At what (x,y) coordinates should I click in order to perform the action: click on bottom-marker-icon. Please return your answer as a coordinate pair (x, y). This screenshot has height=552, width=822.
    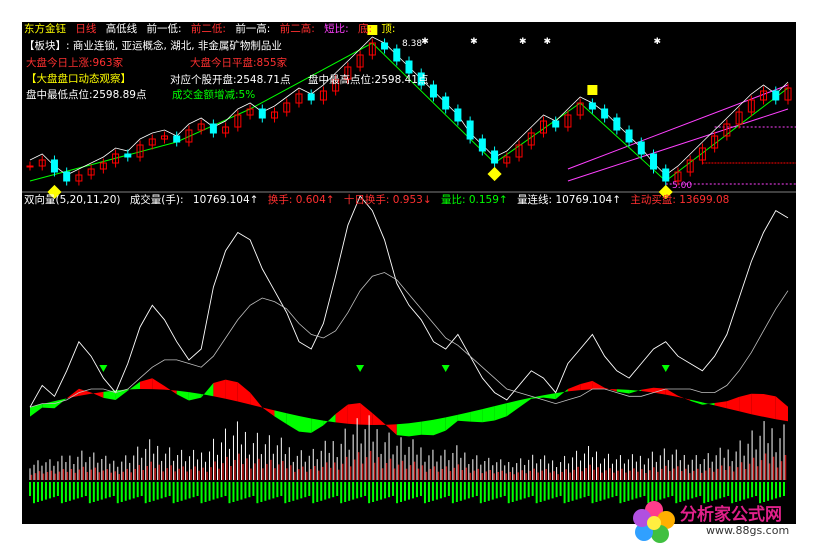
    Looking at the image, I should click on (494, 174).